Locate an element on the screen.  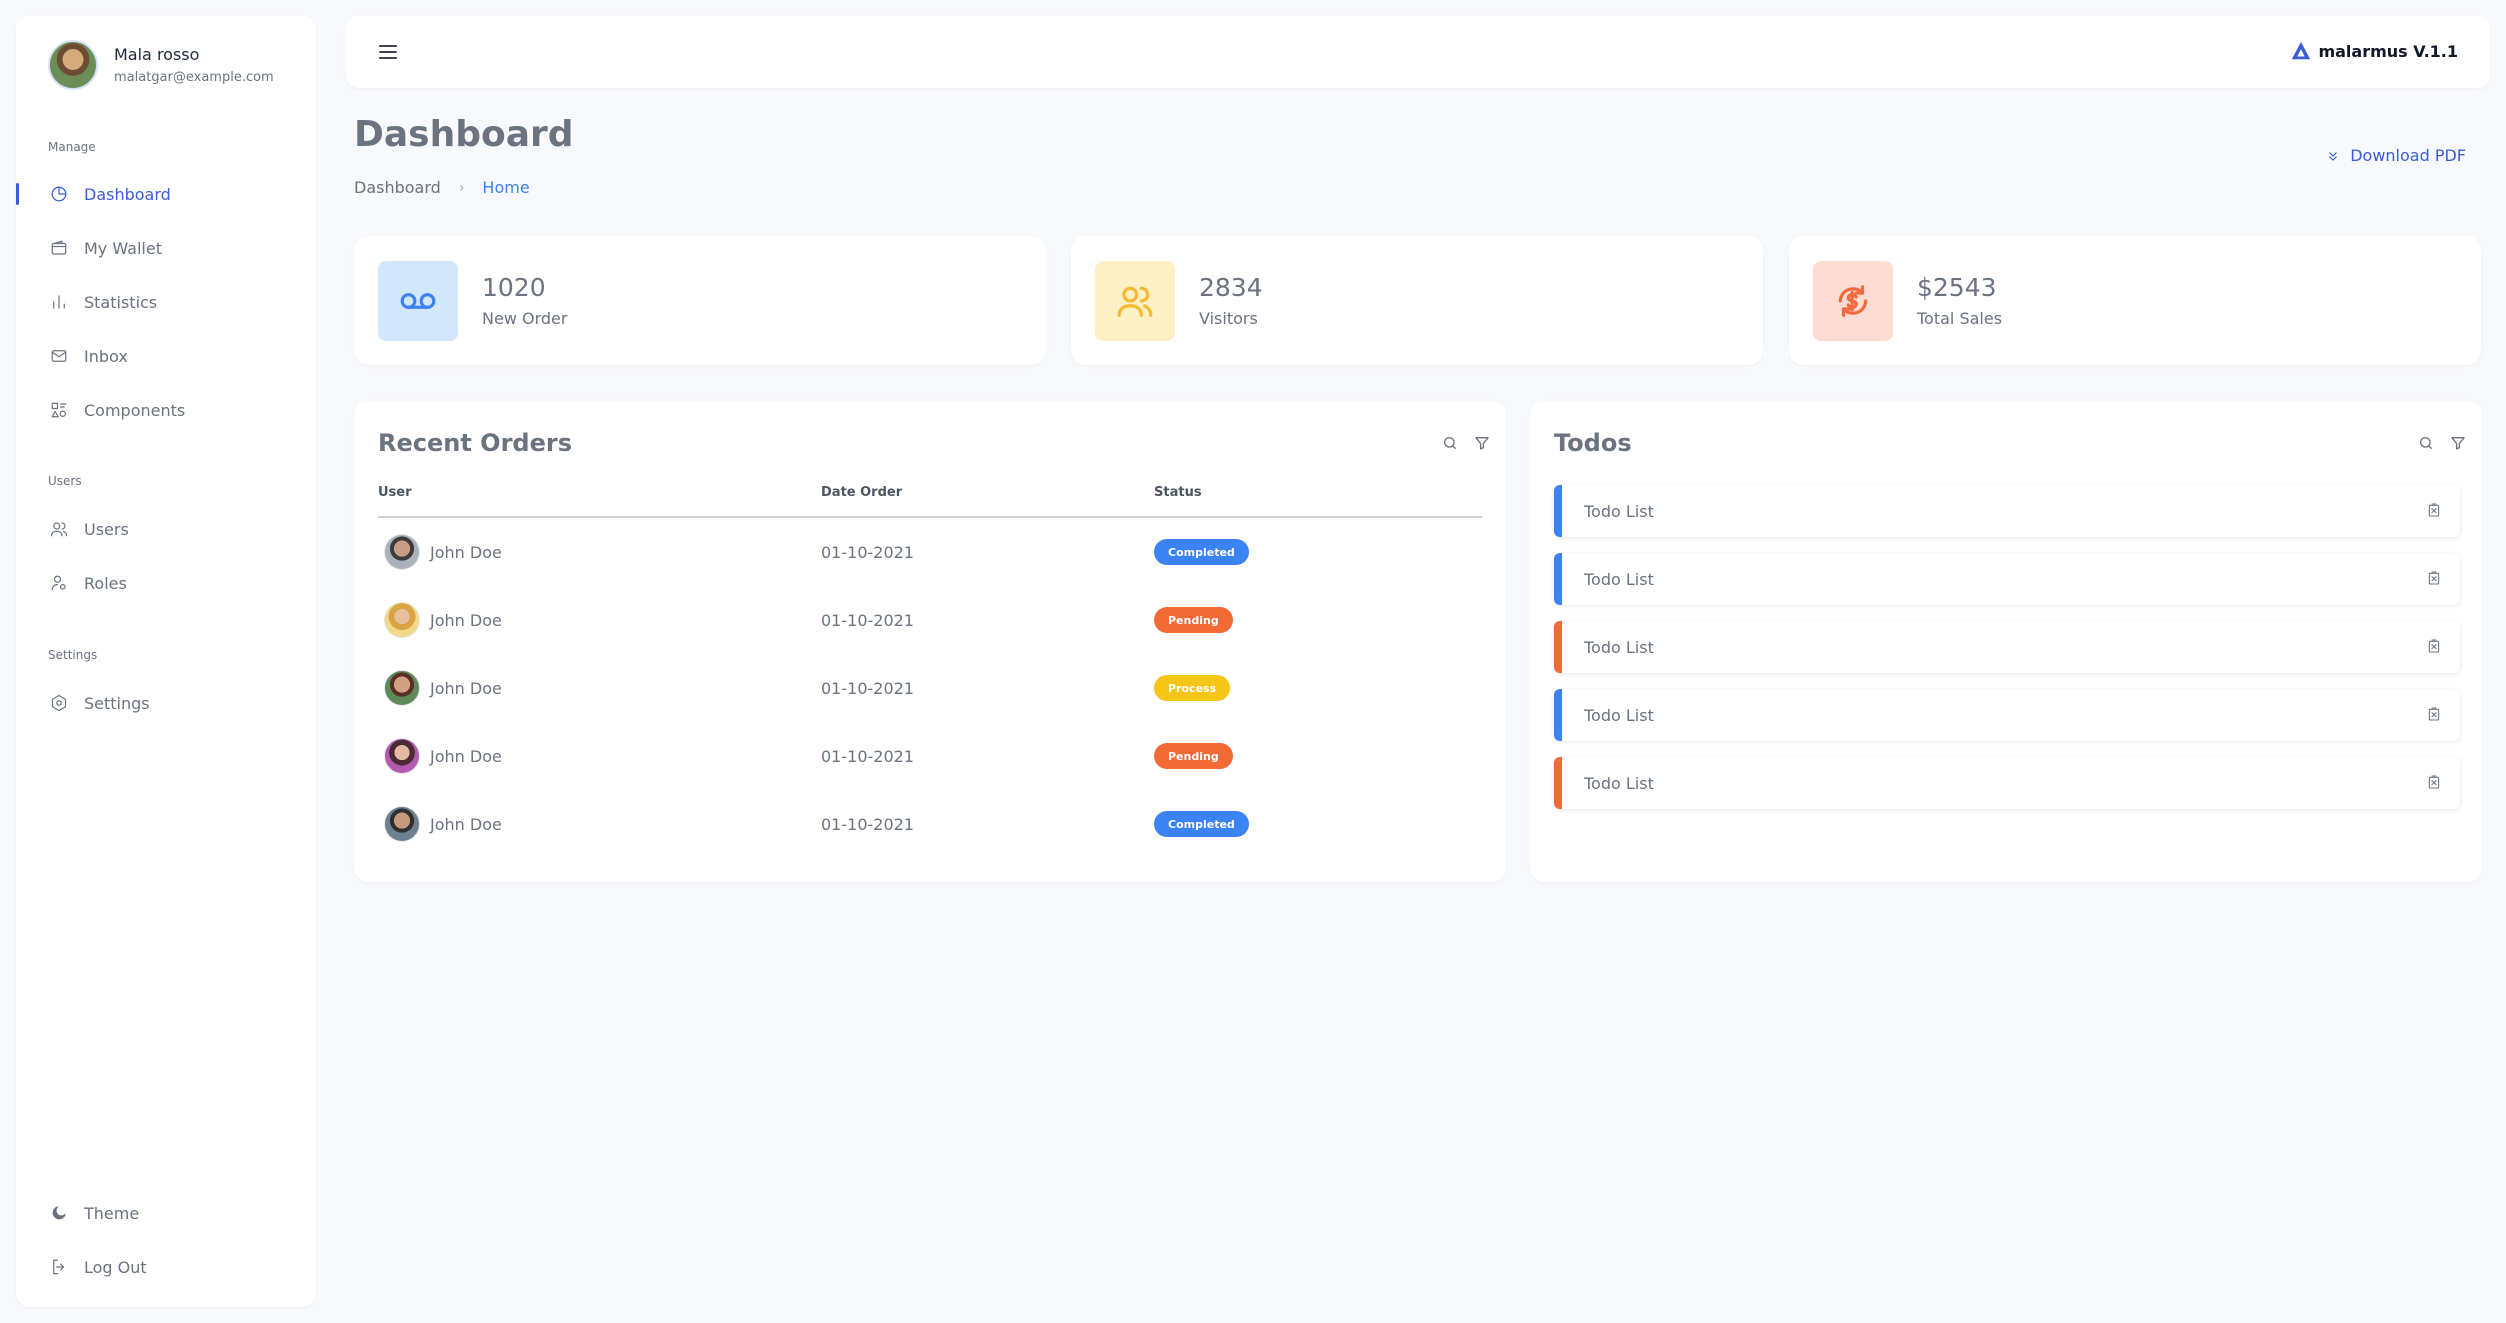
breadcrumb-item: Dashboard is located at coordinates (397, 187).